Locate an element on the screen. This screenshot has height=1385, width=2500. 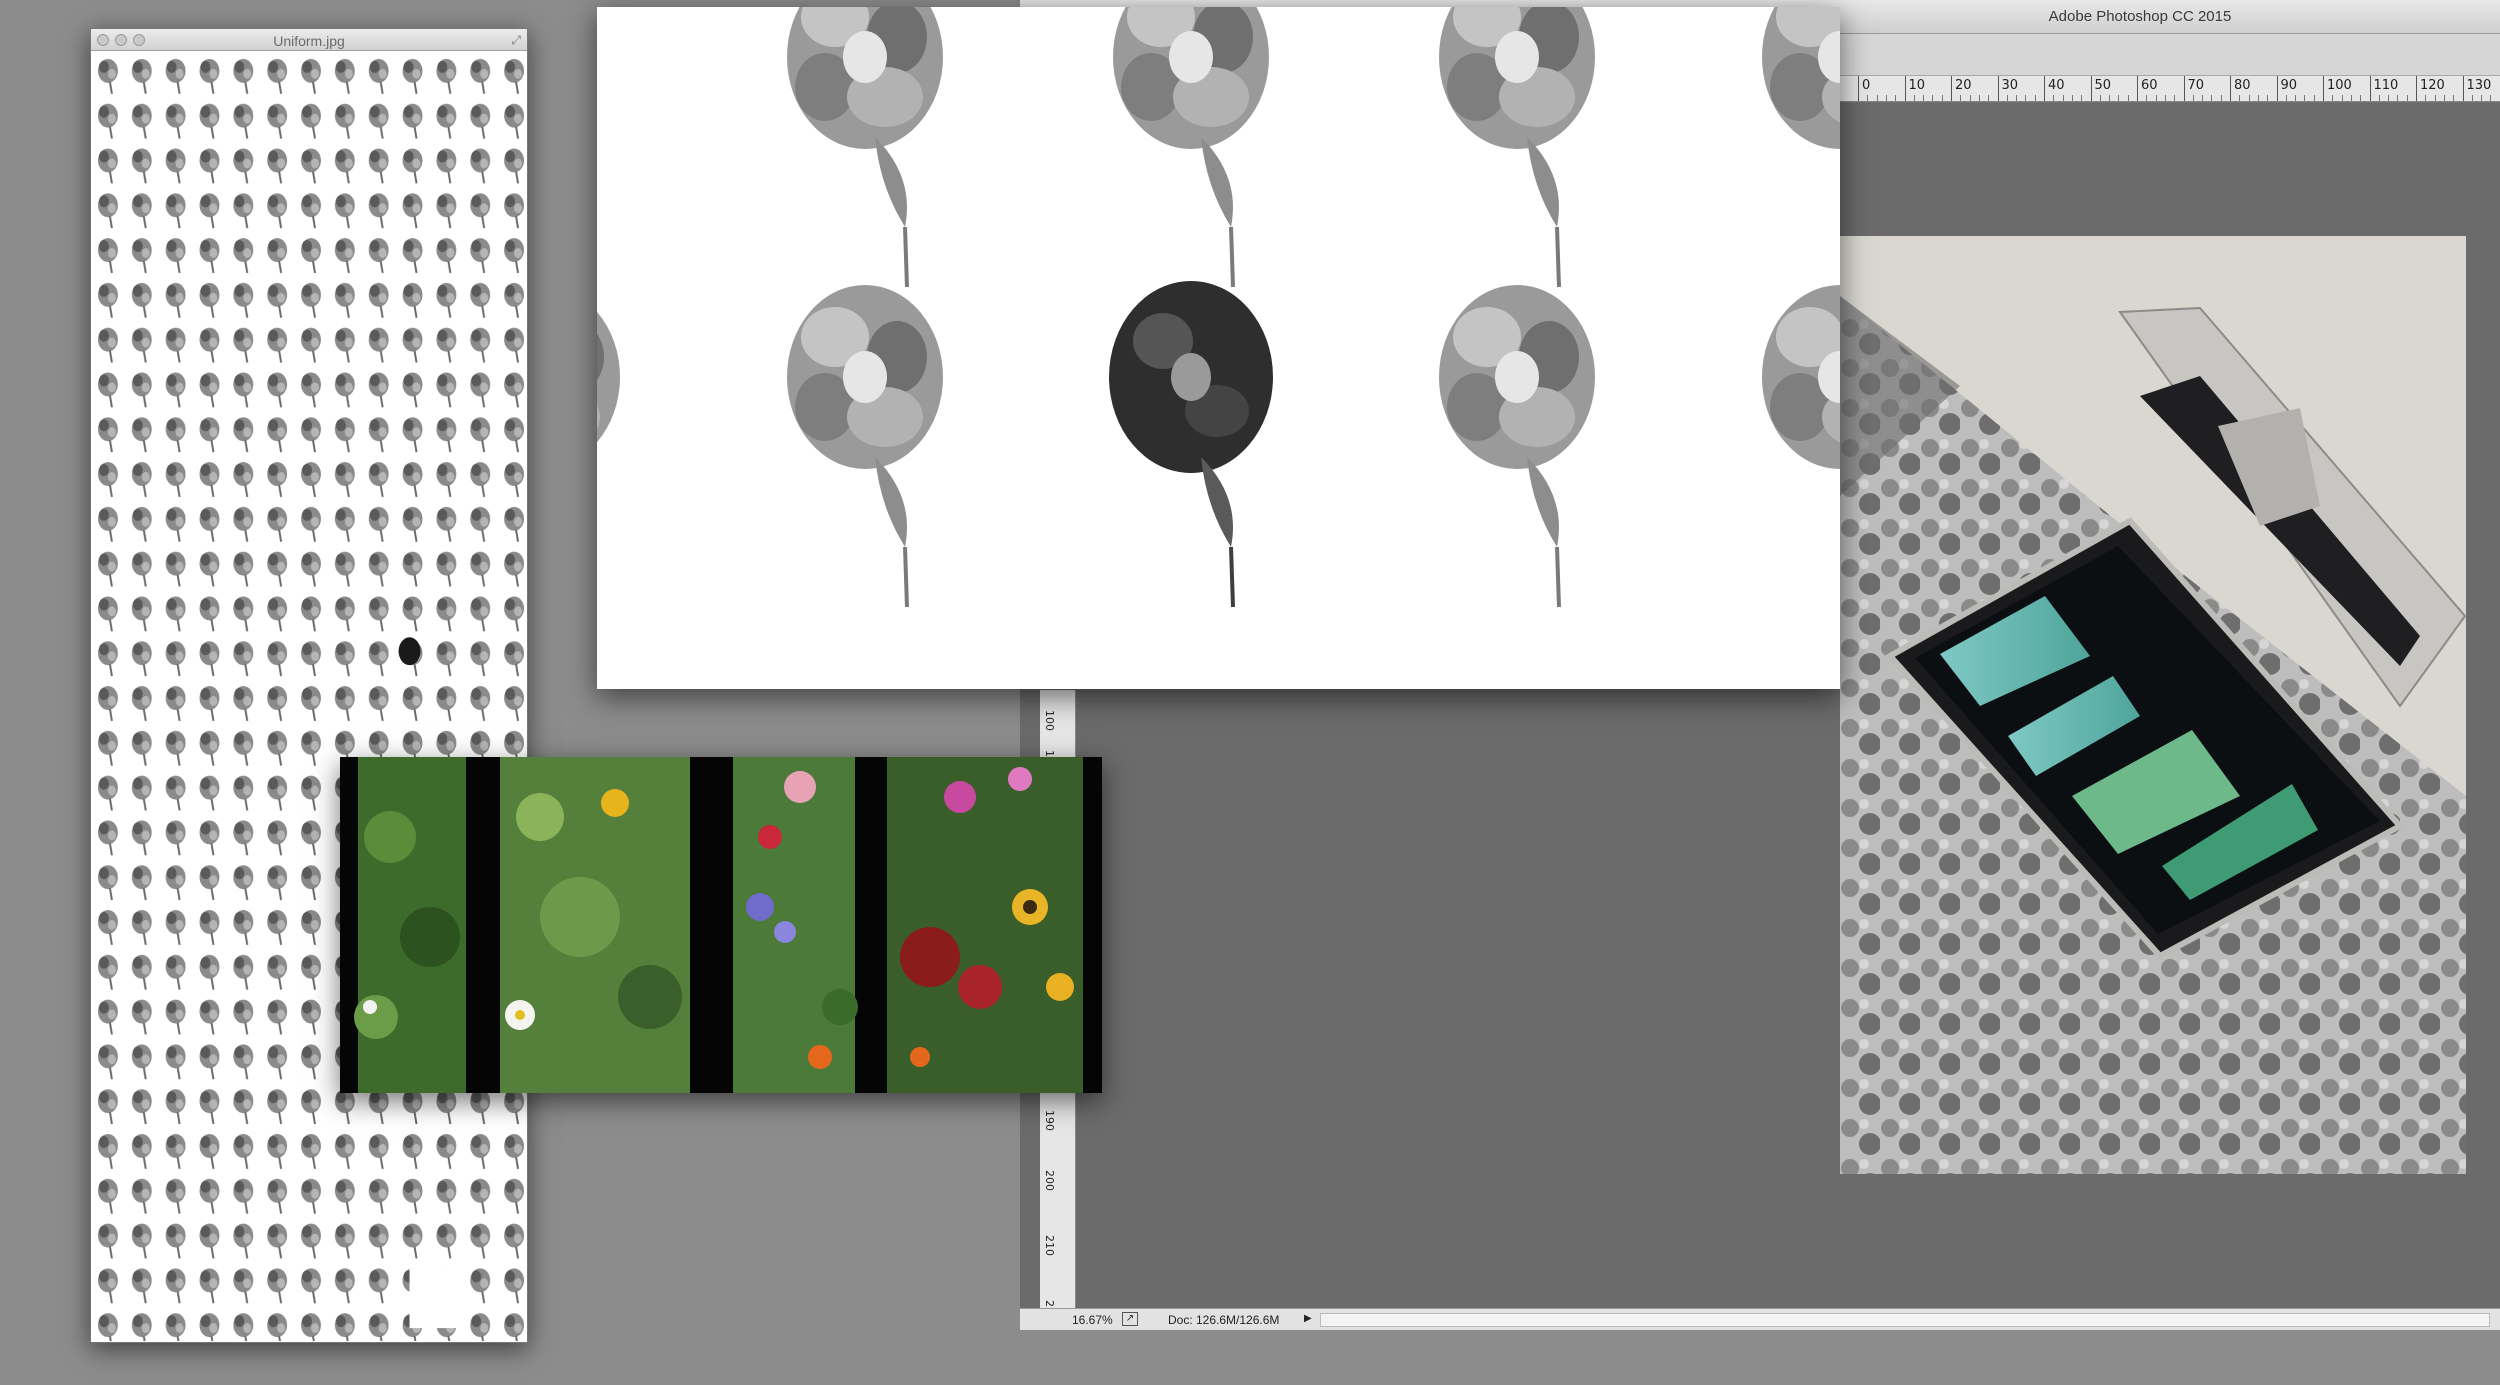
flower-strips-document is located at coordinates (721, 925).